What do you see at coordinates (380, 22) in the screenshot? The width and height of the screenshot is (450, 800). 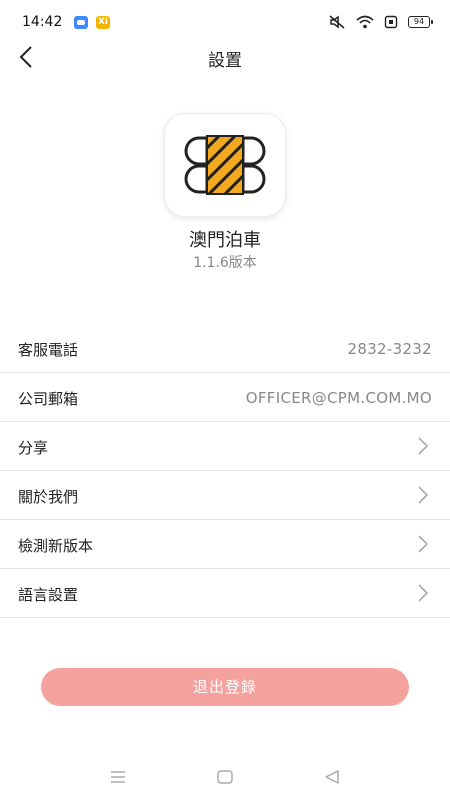 I see `status-icons: 94` at bounding box center [380, 22].